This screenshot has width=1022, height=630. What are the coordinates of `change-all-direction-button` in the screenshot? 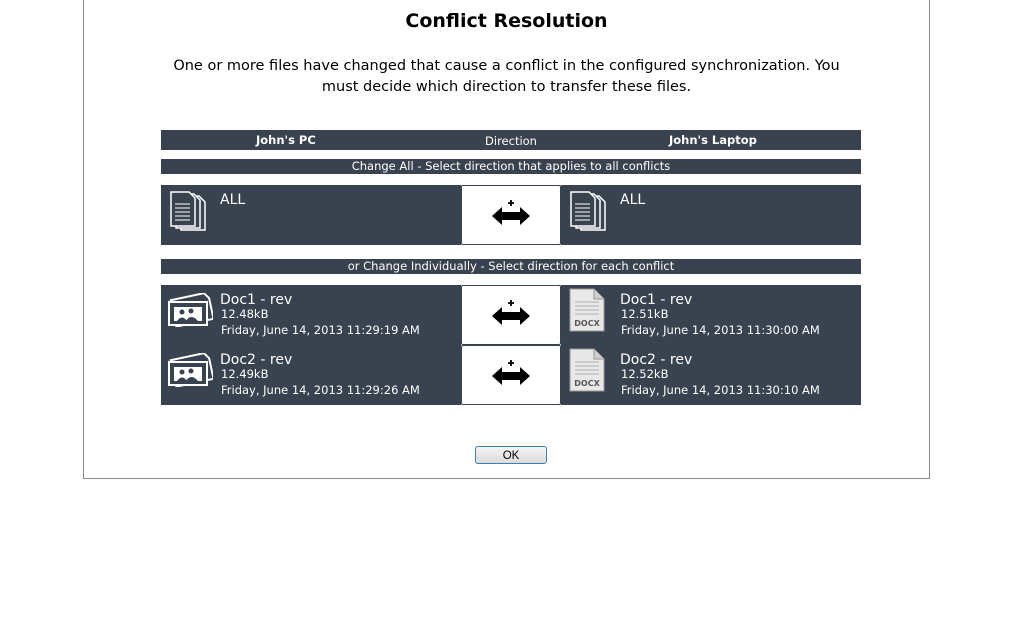 It's located at (511, 215).